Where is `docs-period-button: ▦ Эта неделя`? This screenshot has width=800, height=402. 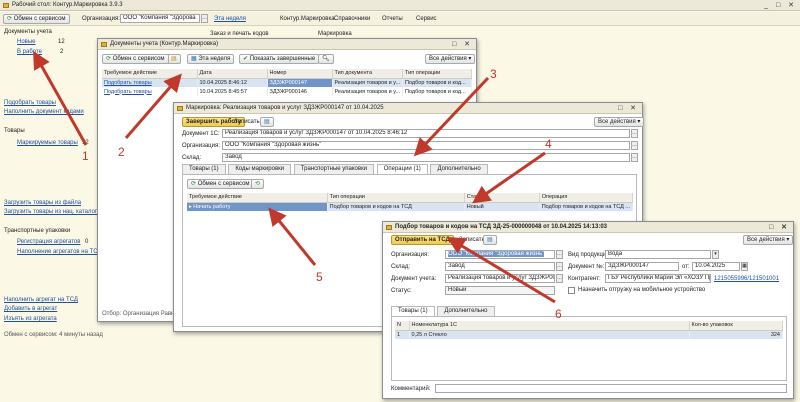 docs-period-button: ▦ Эта неделя is located at coordinates (211, 59).